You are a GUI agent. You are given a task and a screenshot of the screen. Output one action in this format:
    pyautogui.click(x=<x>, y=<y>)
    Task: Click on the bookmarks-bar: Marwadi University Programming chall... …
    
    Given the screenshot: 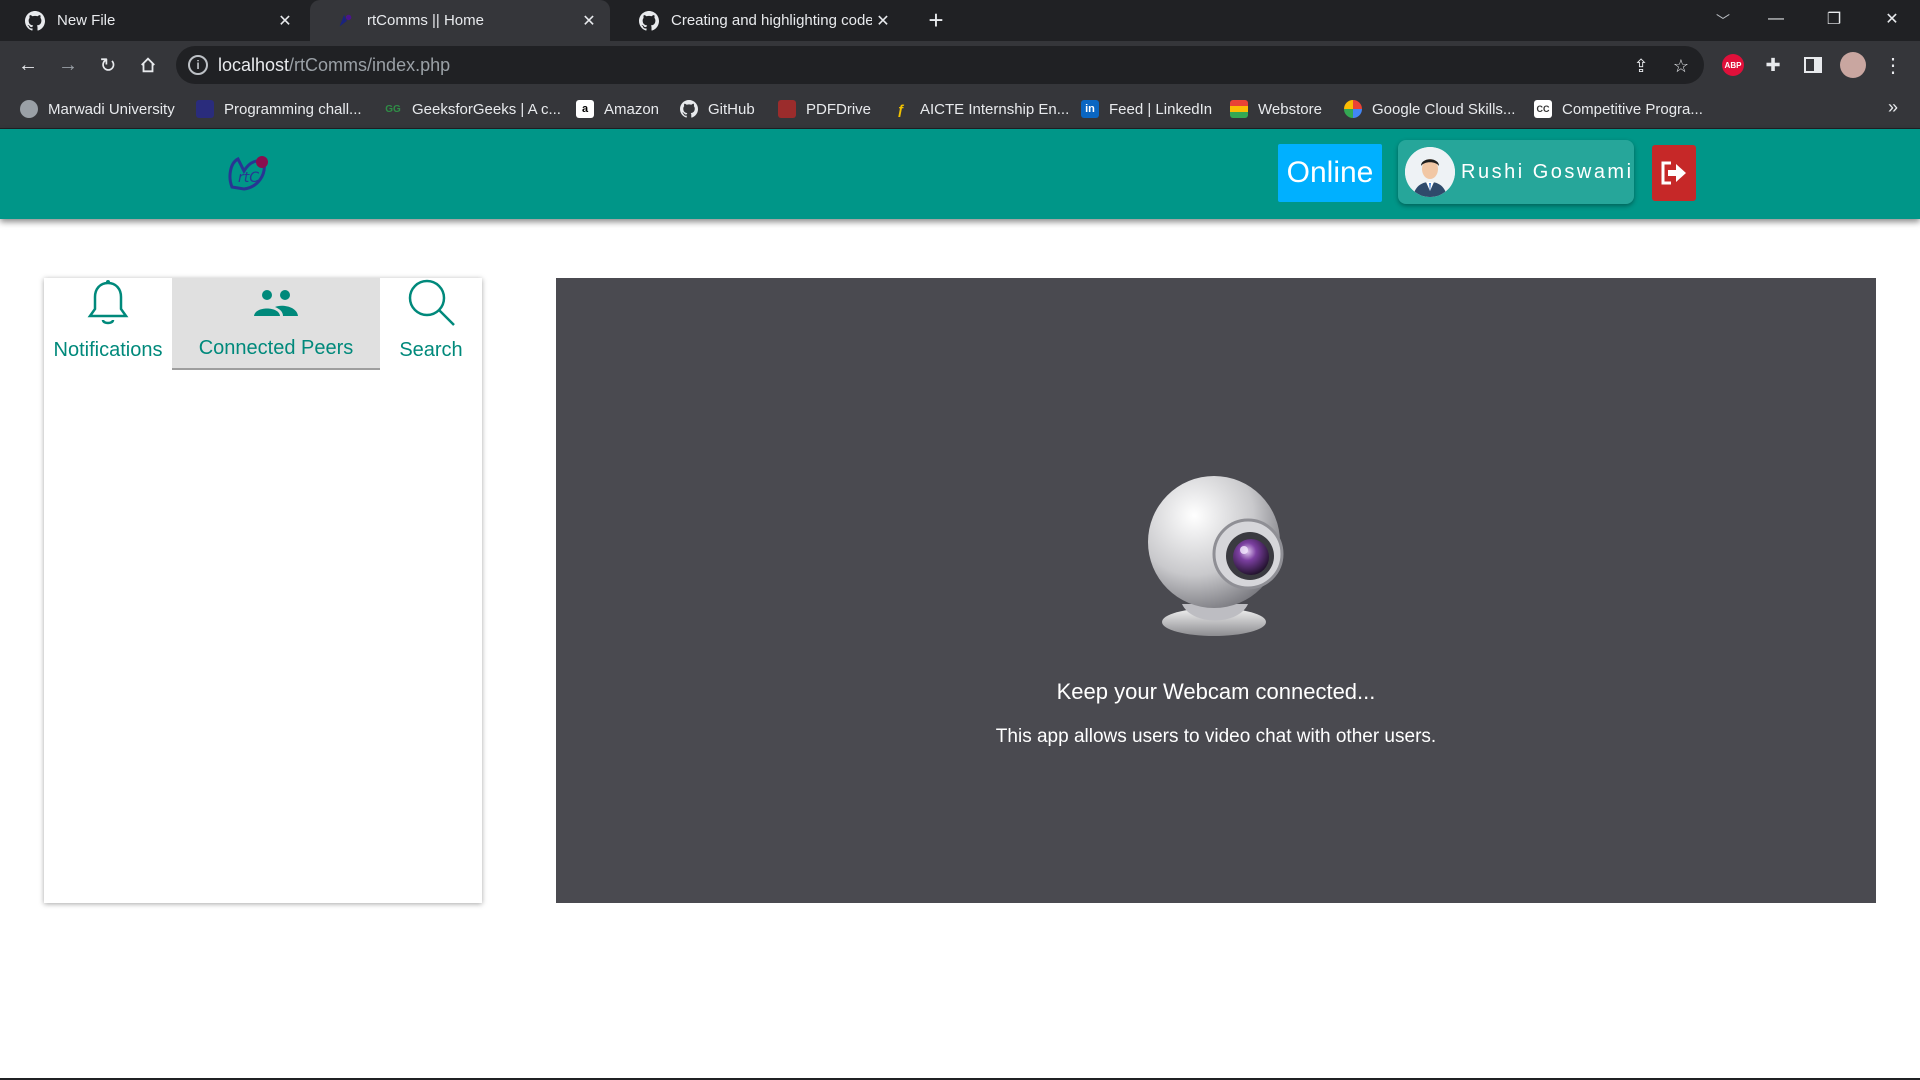 What is the action you would take?
    pyautogui.click(x=960, y=109)
    